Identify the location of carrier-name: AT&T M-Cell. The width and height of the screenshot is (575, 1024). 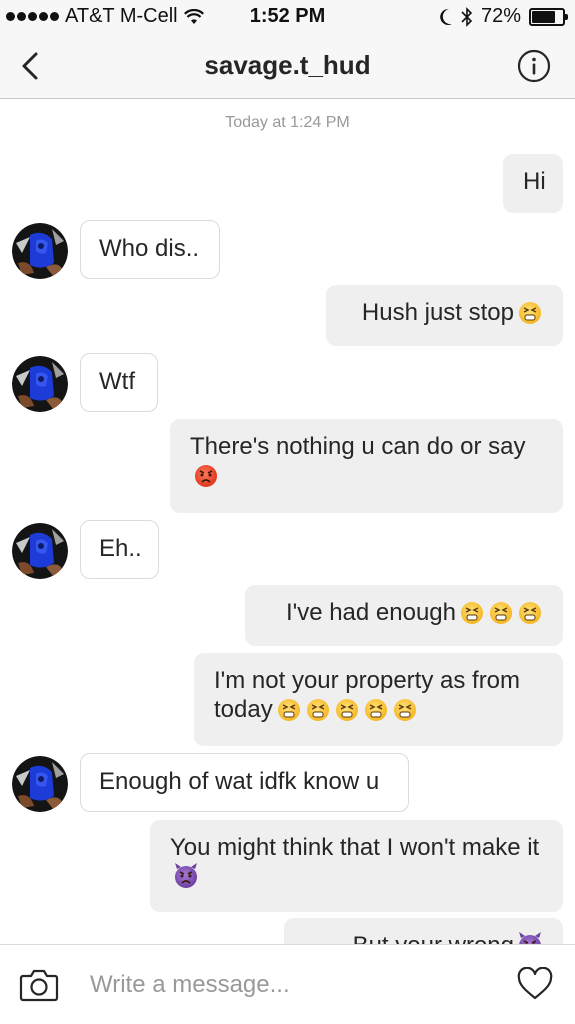
(121, 16).